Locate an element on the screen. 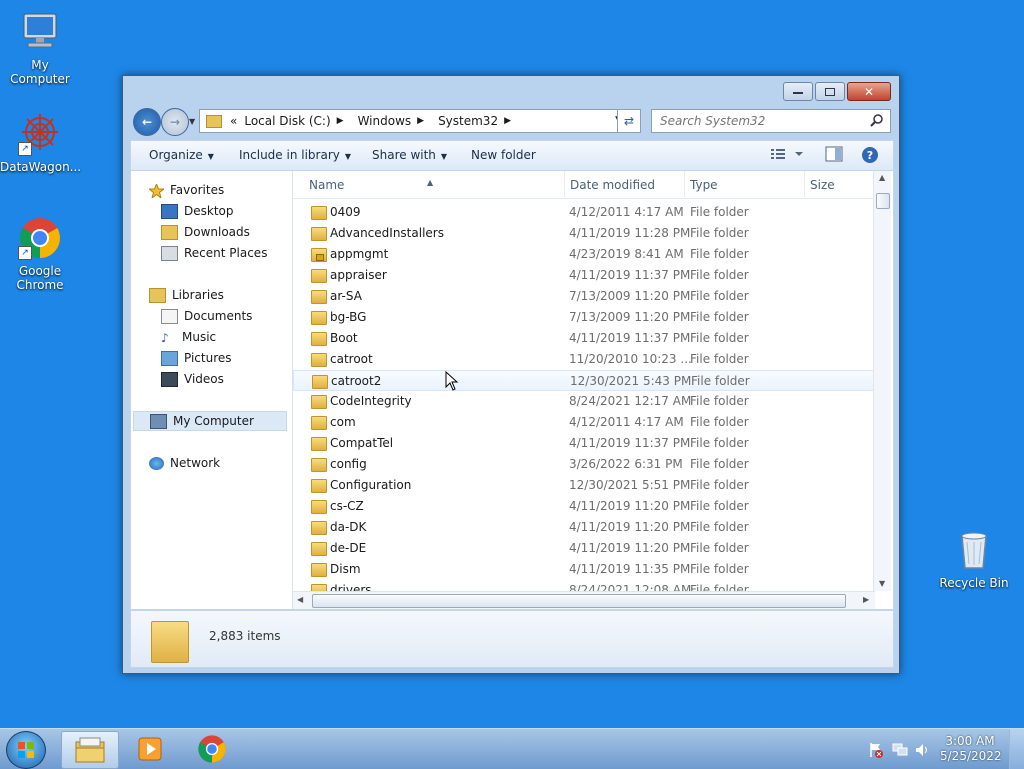 The image size is (1024, 769). table-row: appraiser 4/11/2019 11:37 PM File folder is located at coordinates (584, 275).